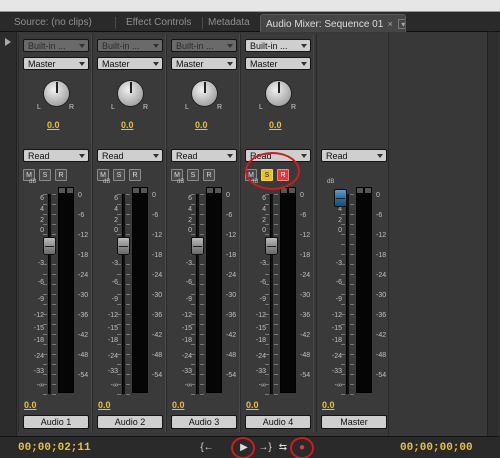  I want to click on tab-effect-controls: Effect Controls, so click(164, 23).